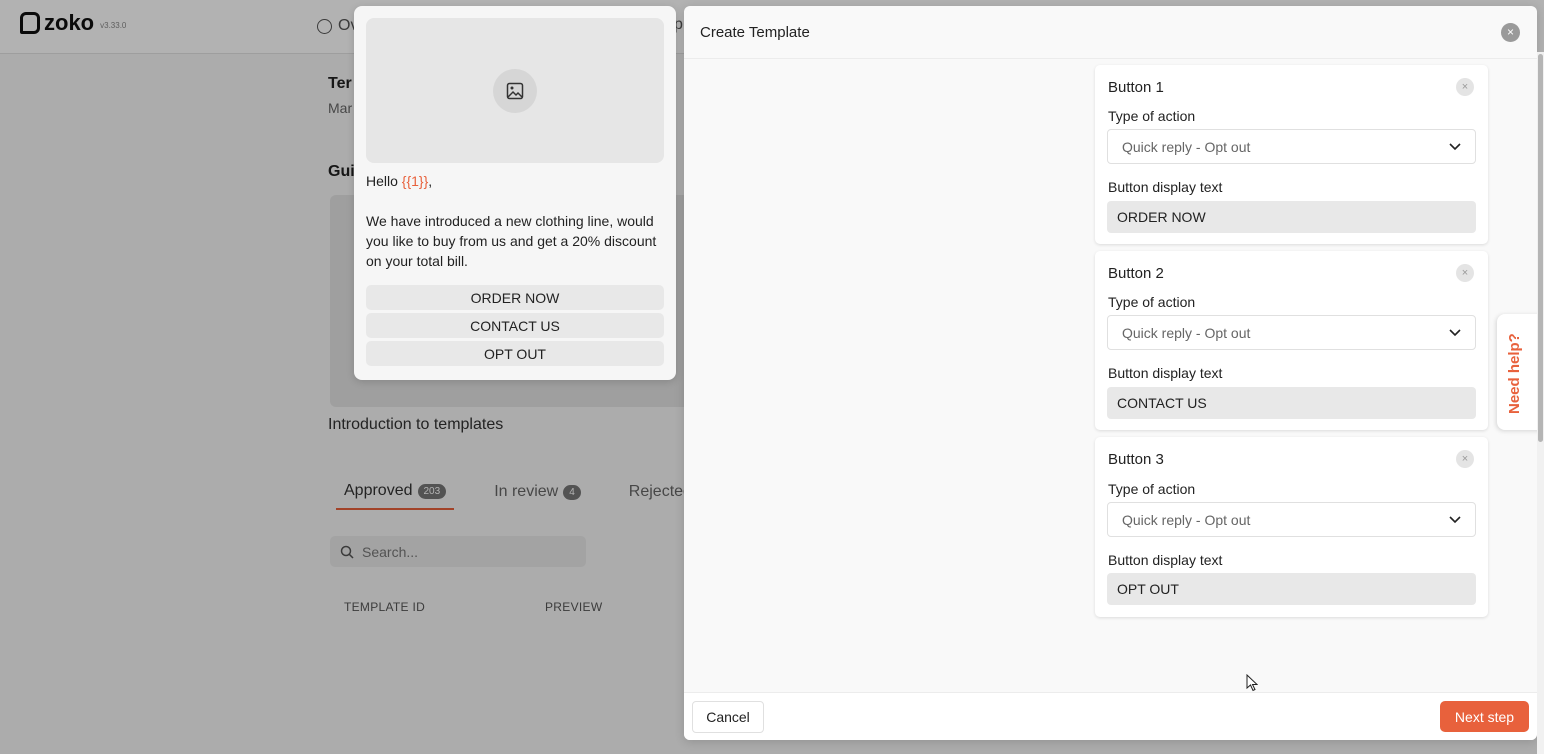  What do you see at coordinates (515, 325) in the screenshot?
I see `preview-button-contact-us: CONTACT US` at bounding box center [515, 325].